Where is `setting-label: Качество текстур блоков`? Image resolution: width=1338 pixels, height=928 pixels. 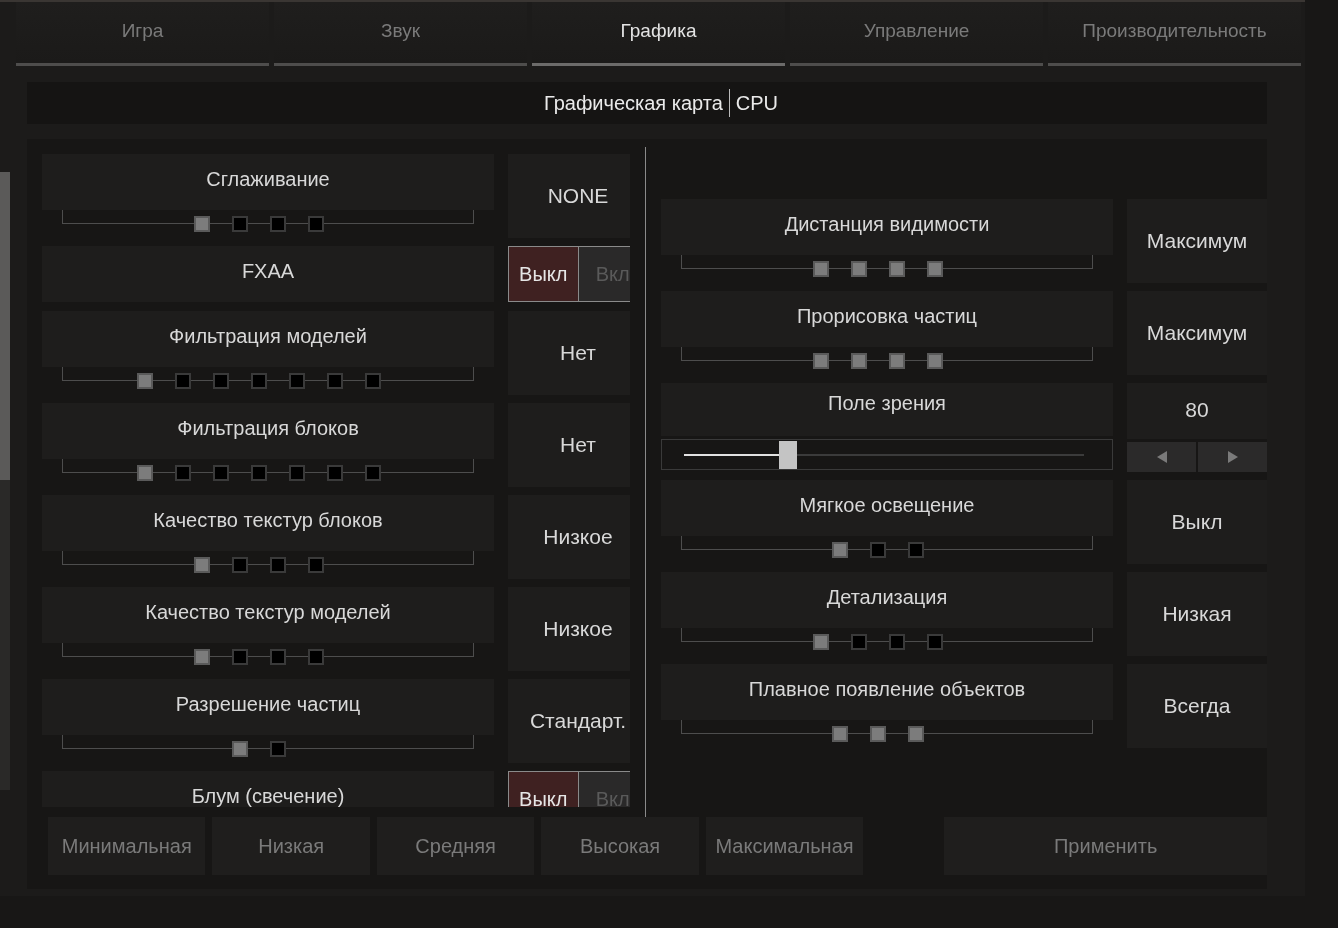
setting-label: Качество текстур блоков is located at coordinates (268, 523).